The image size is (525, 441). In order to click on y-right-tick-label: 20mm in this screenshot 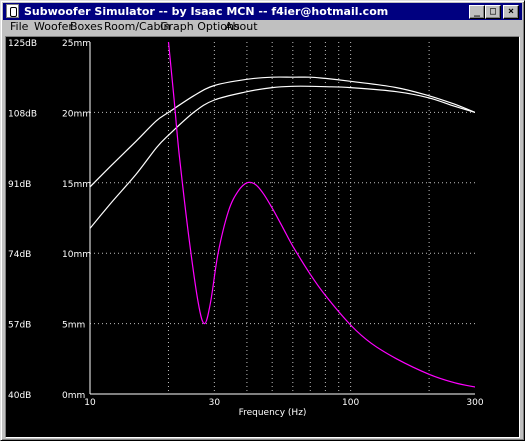, I will do `click(76, 114)`.